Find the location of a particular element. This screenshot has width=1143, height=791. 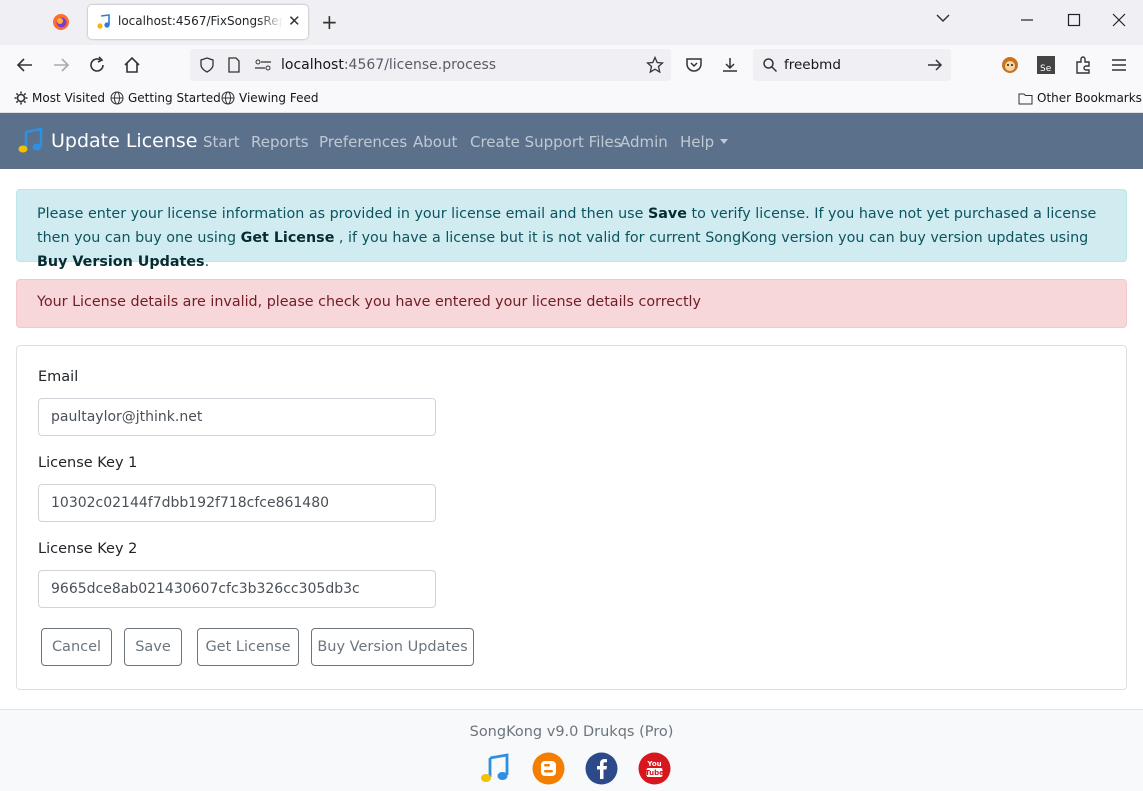

extensions-puzzle-icon is located at coordinates (1083, 65).